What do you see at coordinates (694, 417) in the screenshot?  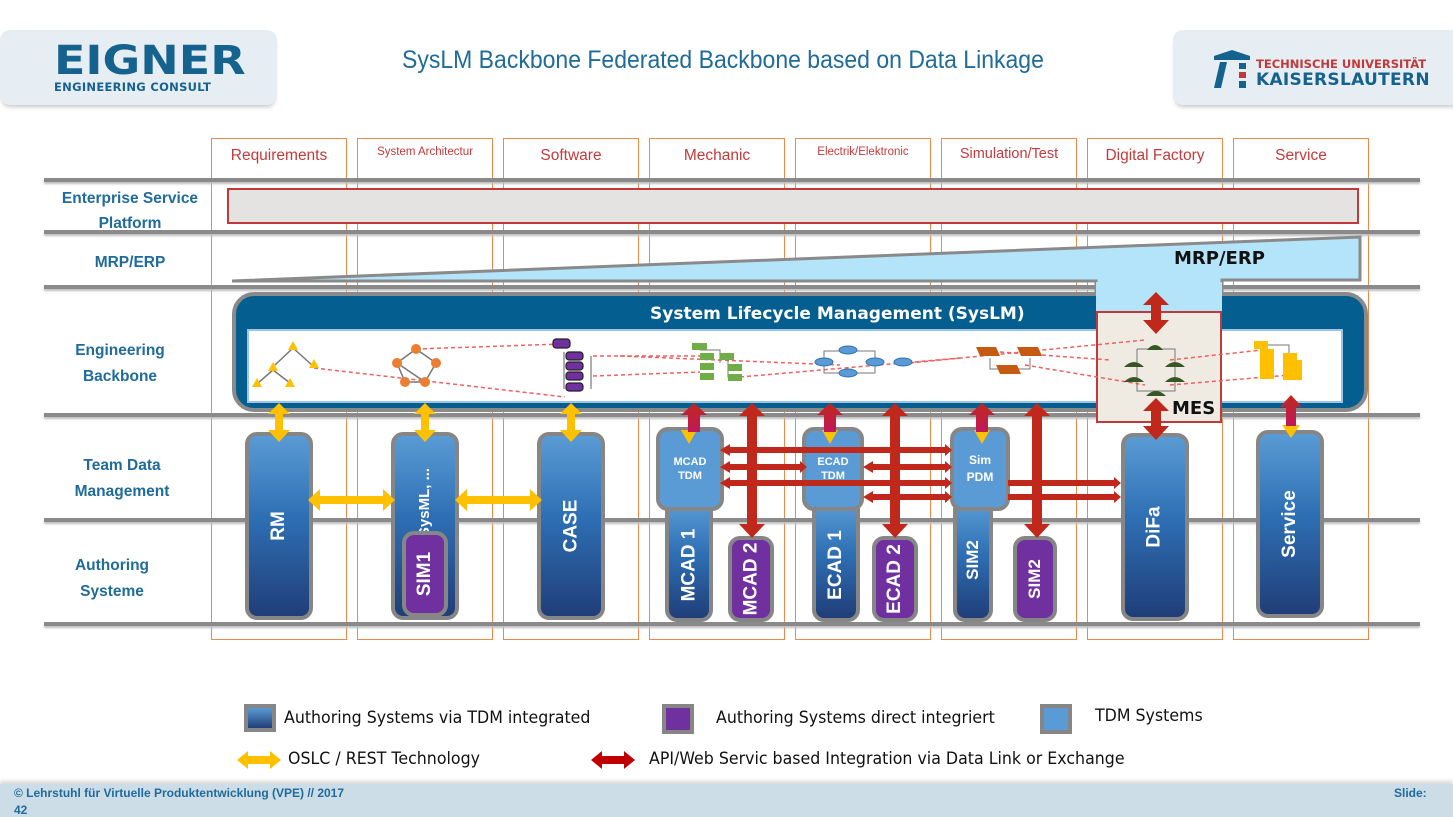 I see `api-arrow-mcad-tdm-up` at bounding box center [694, 417].